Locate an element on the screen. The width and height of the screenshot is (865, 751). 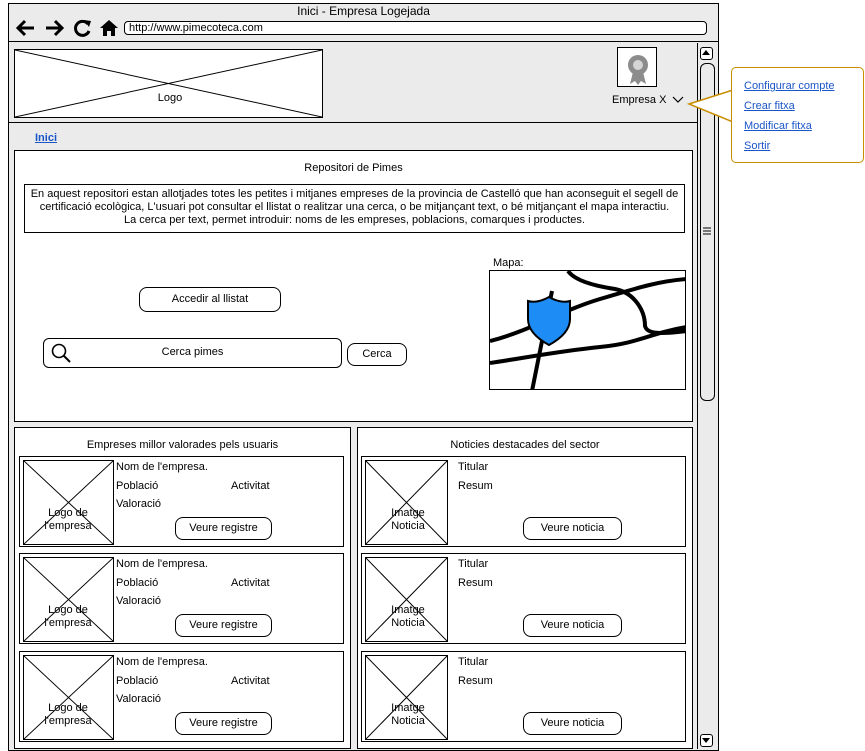
scroll-up-button is located at coordinates (706, 53).